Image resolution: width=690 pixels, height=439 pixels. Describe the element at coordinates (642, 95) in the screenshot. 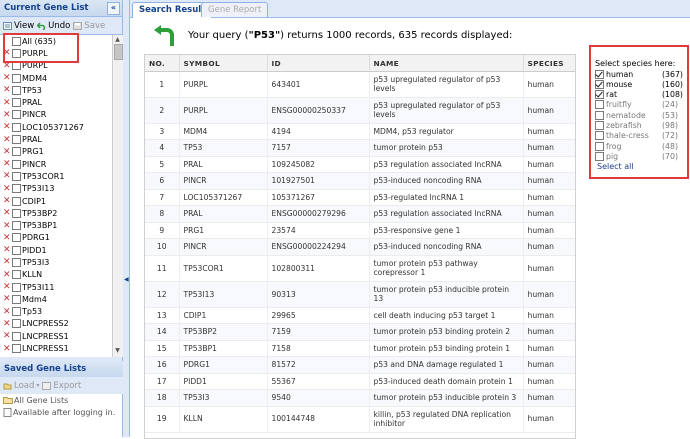

I see `species-option-rat: rat (108)` at that location.